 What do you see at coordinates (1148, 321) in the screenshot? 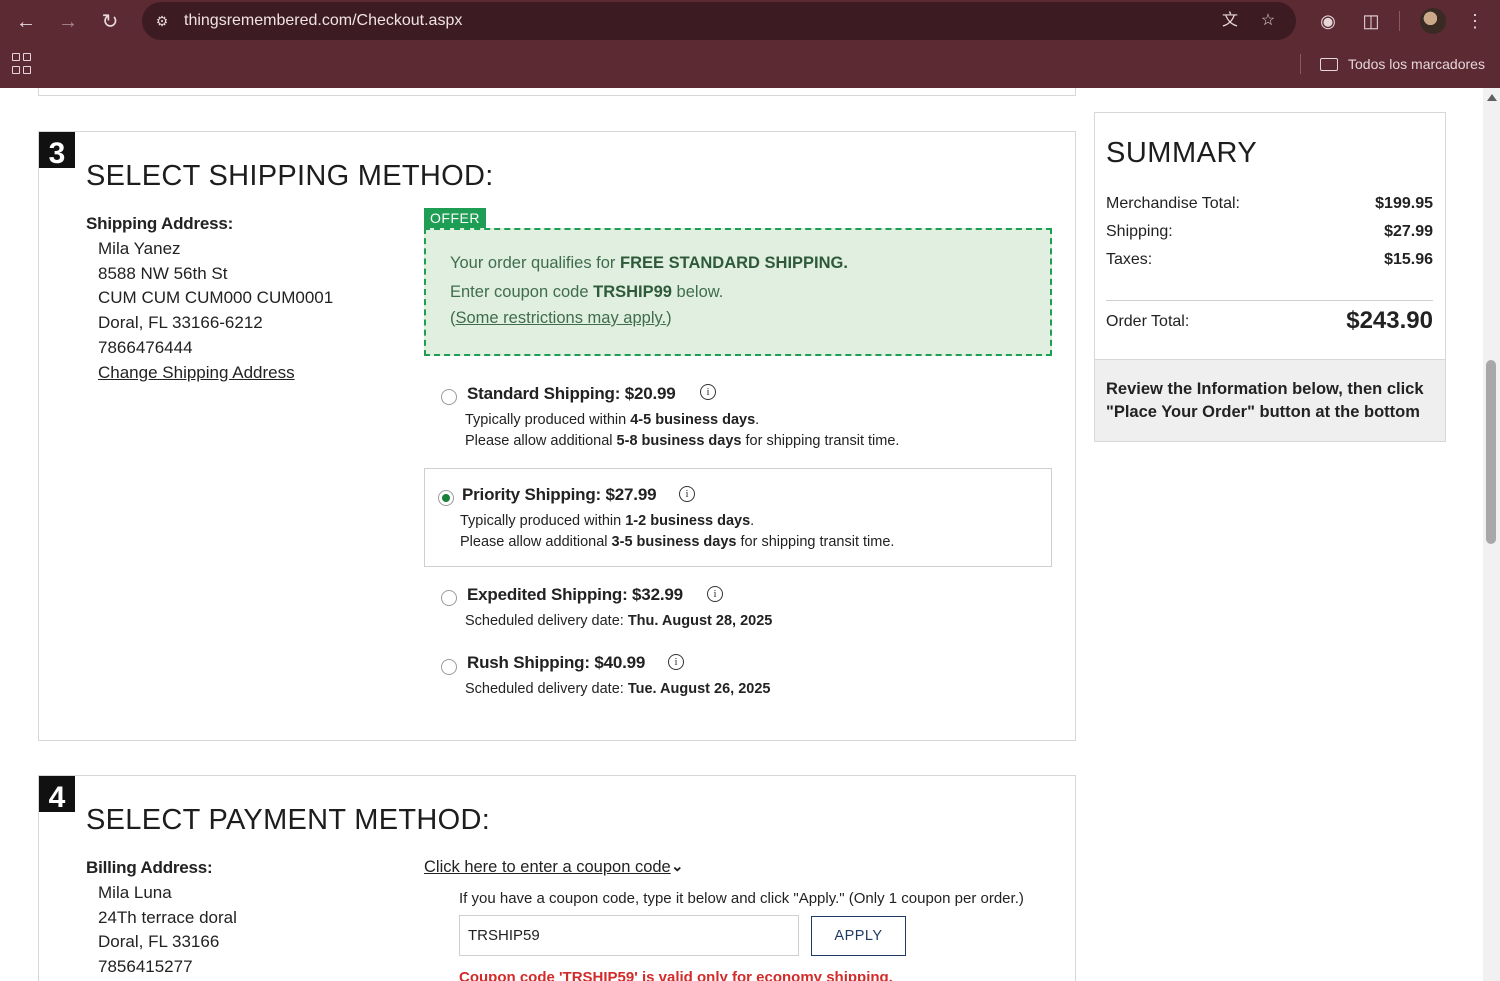
I see `order-total-label: Order Total:` at bounding box center [1148, 321].